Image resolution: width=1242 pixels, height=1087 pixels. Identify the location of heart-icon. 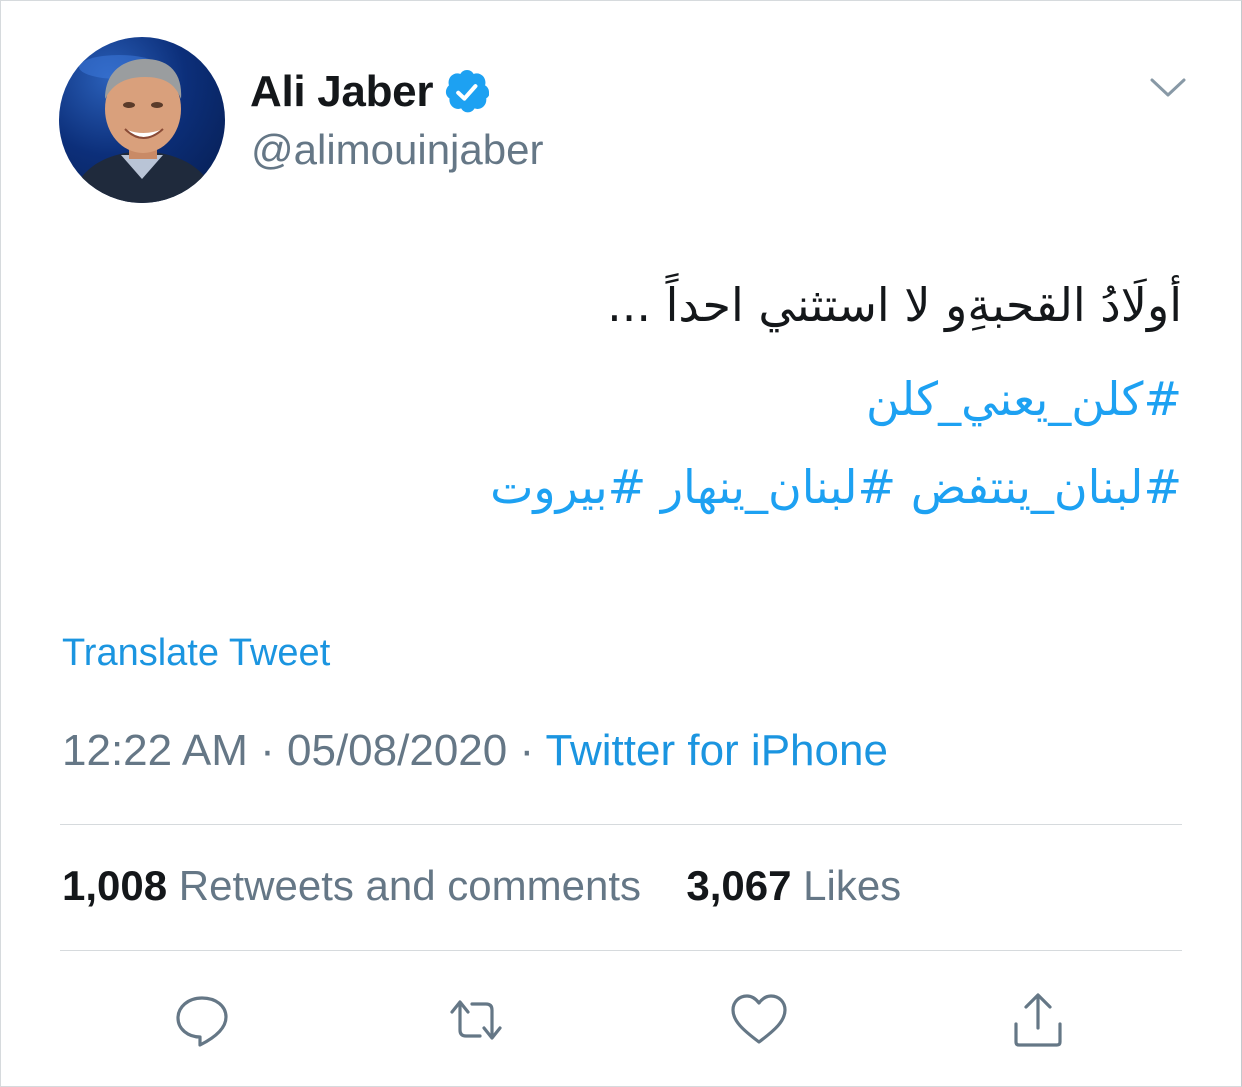
(759, 1020).